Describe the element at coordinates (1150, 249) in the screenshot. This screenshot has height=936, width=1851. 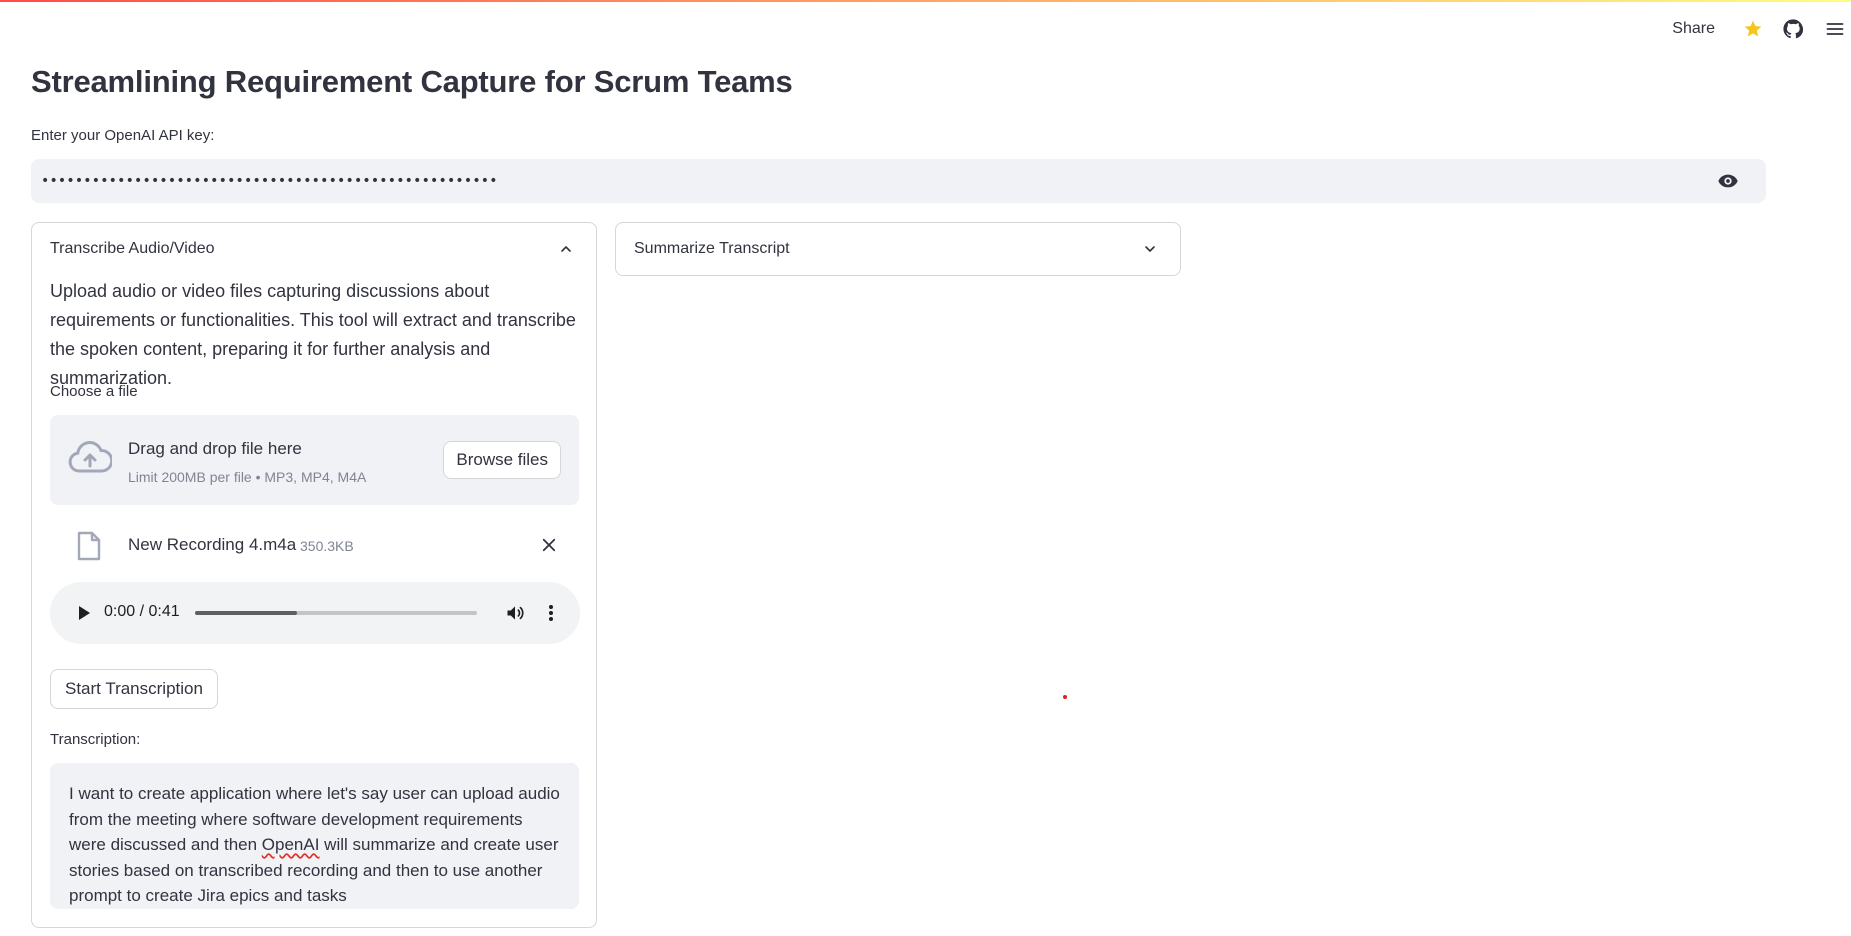
I see `chevron-down-icon` at that location.